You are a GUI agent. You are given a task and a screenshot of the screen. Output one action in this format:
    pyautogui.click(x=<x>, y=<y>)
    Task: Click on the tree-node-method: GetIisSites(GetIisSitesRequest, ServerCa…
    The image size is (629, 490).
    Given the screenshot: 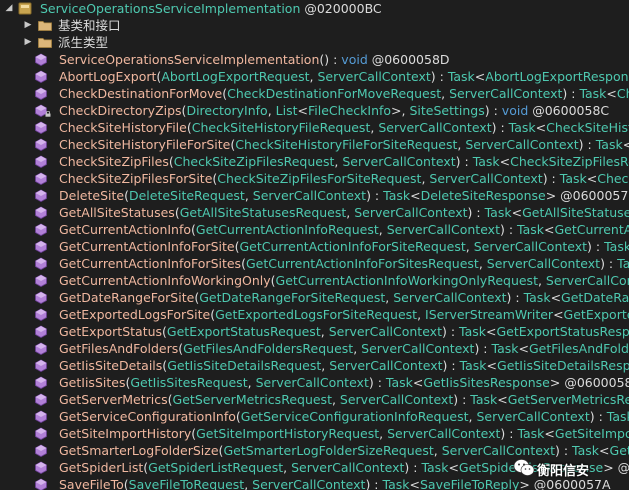 What is the action you would take?
    pyautogui.click(x=314, y=382)
    